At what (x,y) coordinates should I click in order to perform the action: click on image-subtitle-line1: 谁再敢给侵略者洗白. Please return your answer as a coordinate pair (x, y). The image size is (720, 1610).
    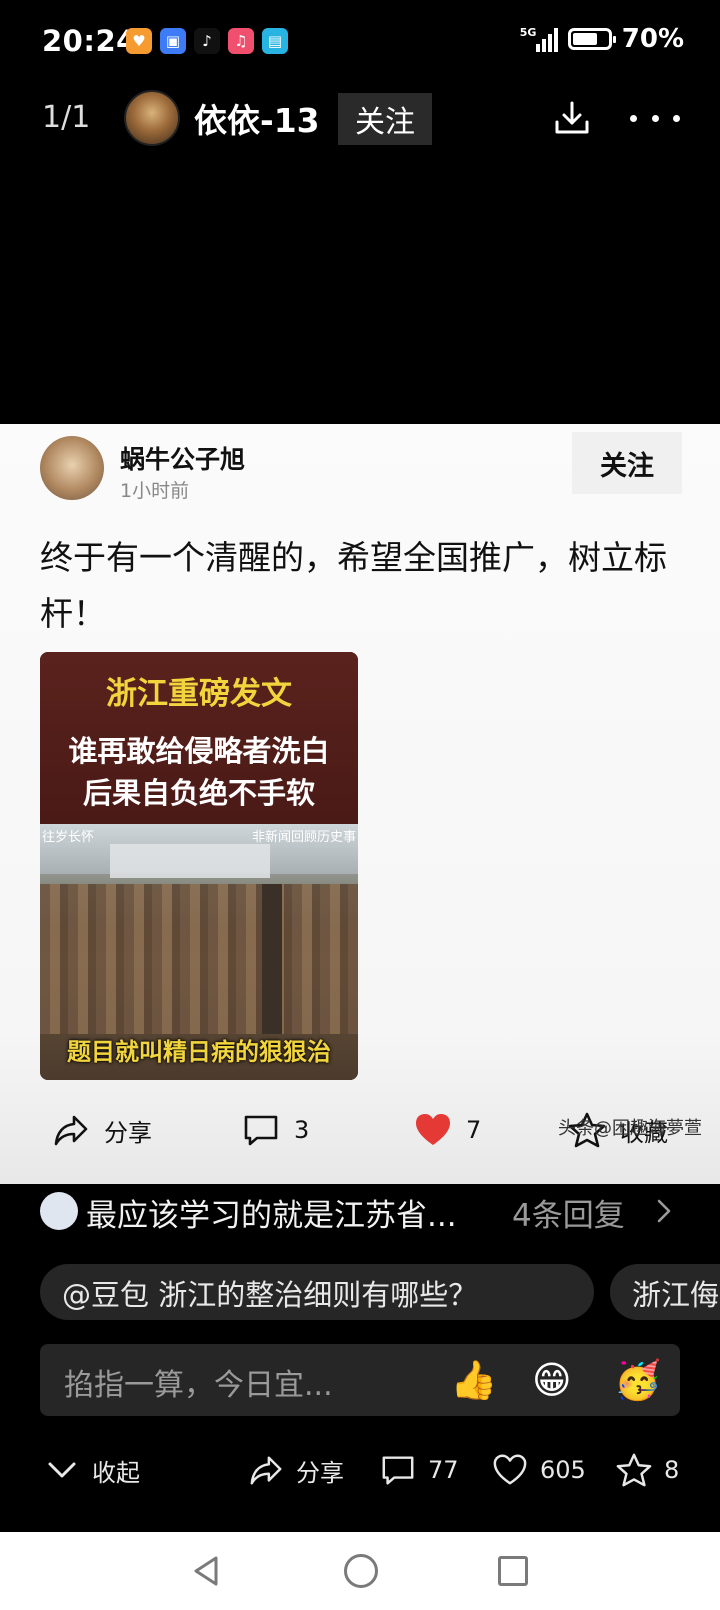
    Looking at the image, I should click on (199, 751).